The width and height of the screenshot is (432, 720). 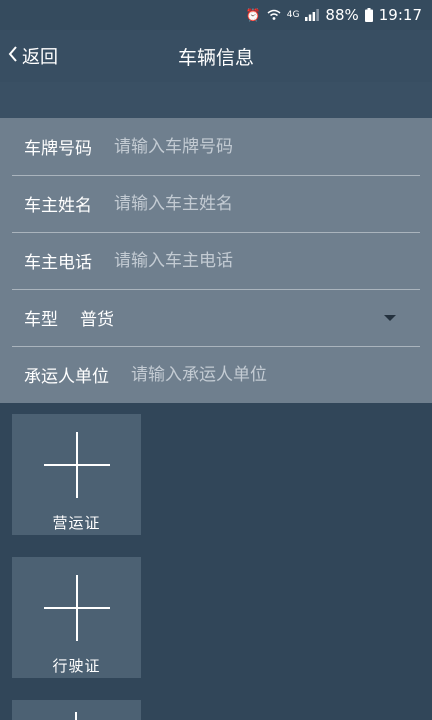 What do you see at coordinates (216, 318) in the screenshot?
I see `vehicle-type-select: 车型 普货` at bounding box center [216, 318].